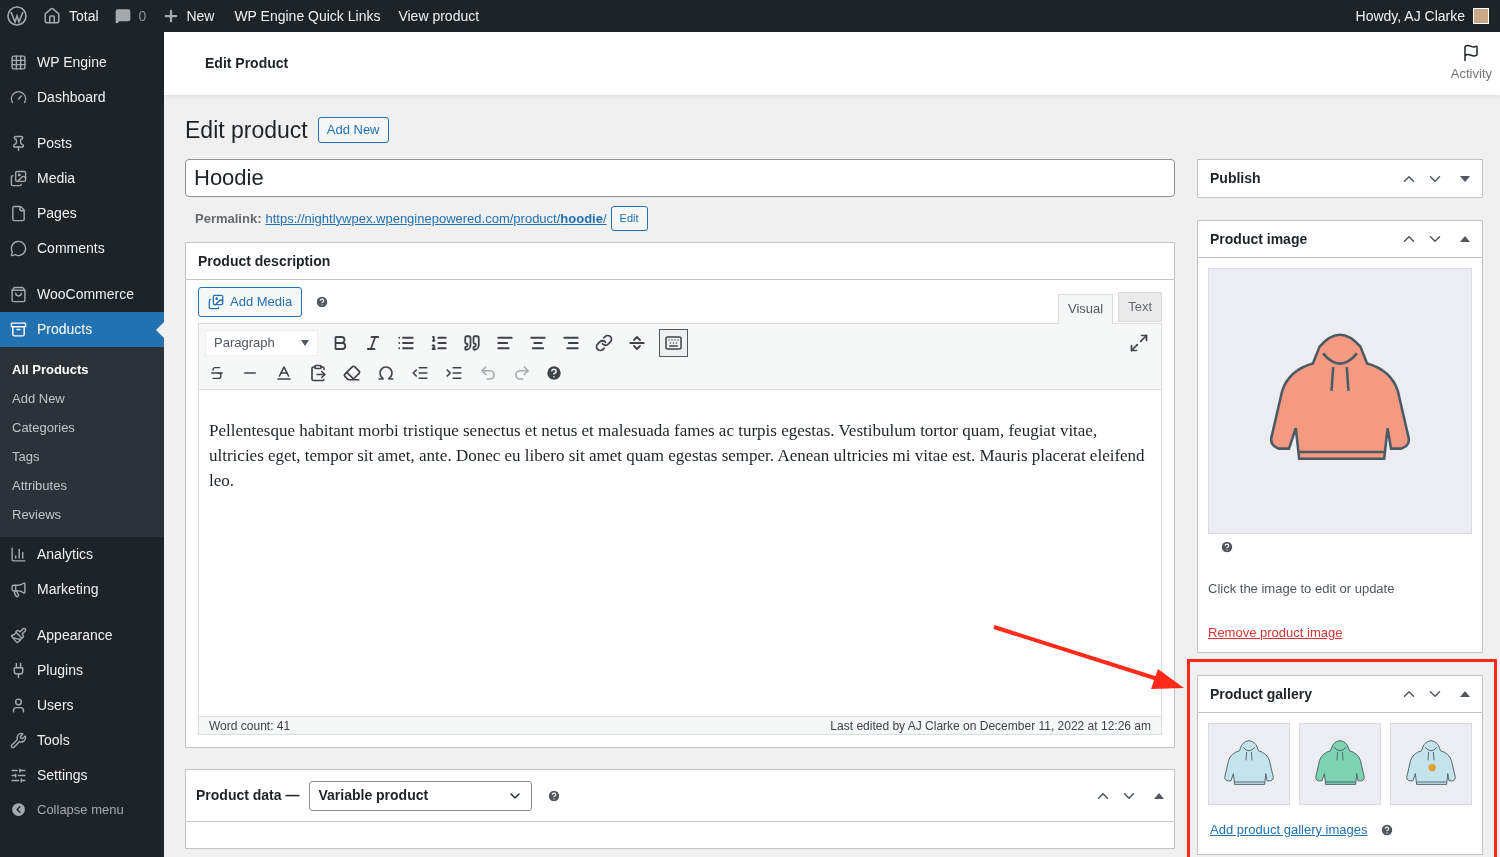 Image resolution: width=1500 pixels, height=857 pixels. I want to click on last-edited-text: Last edited by AJ Clarke on December 11, 2022 at 12:26 am, so click(990, 726).